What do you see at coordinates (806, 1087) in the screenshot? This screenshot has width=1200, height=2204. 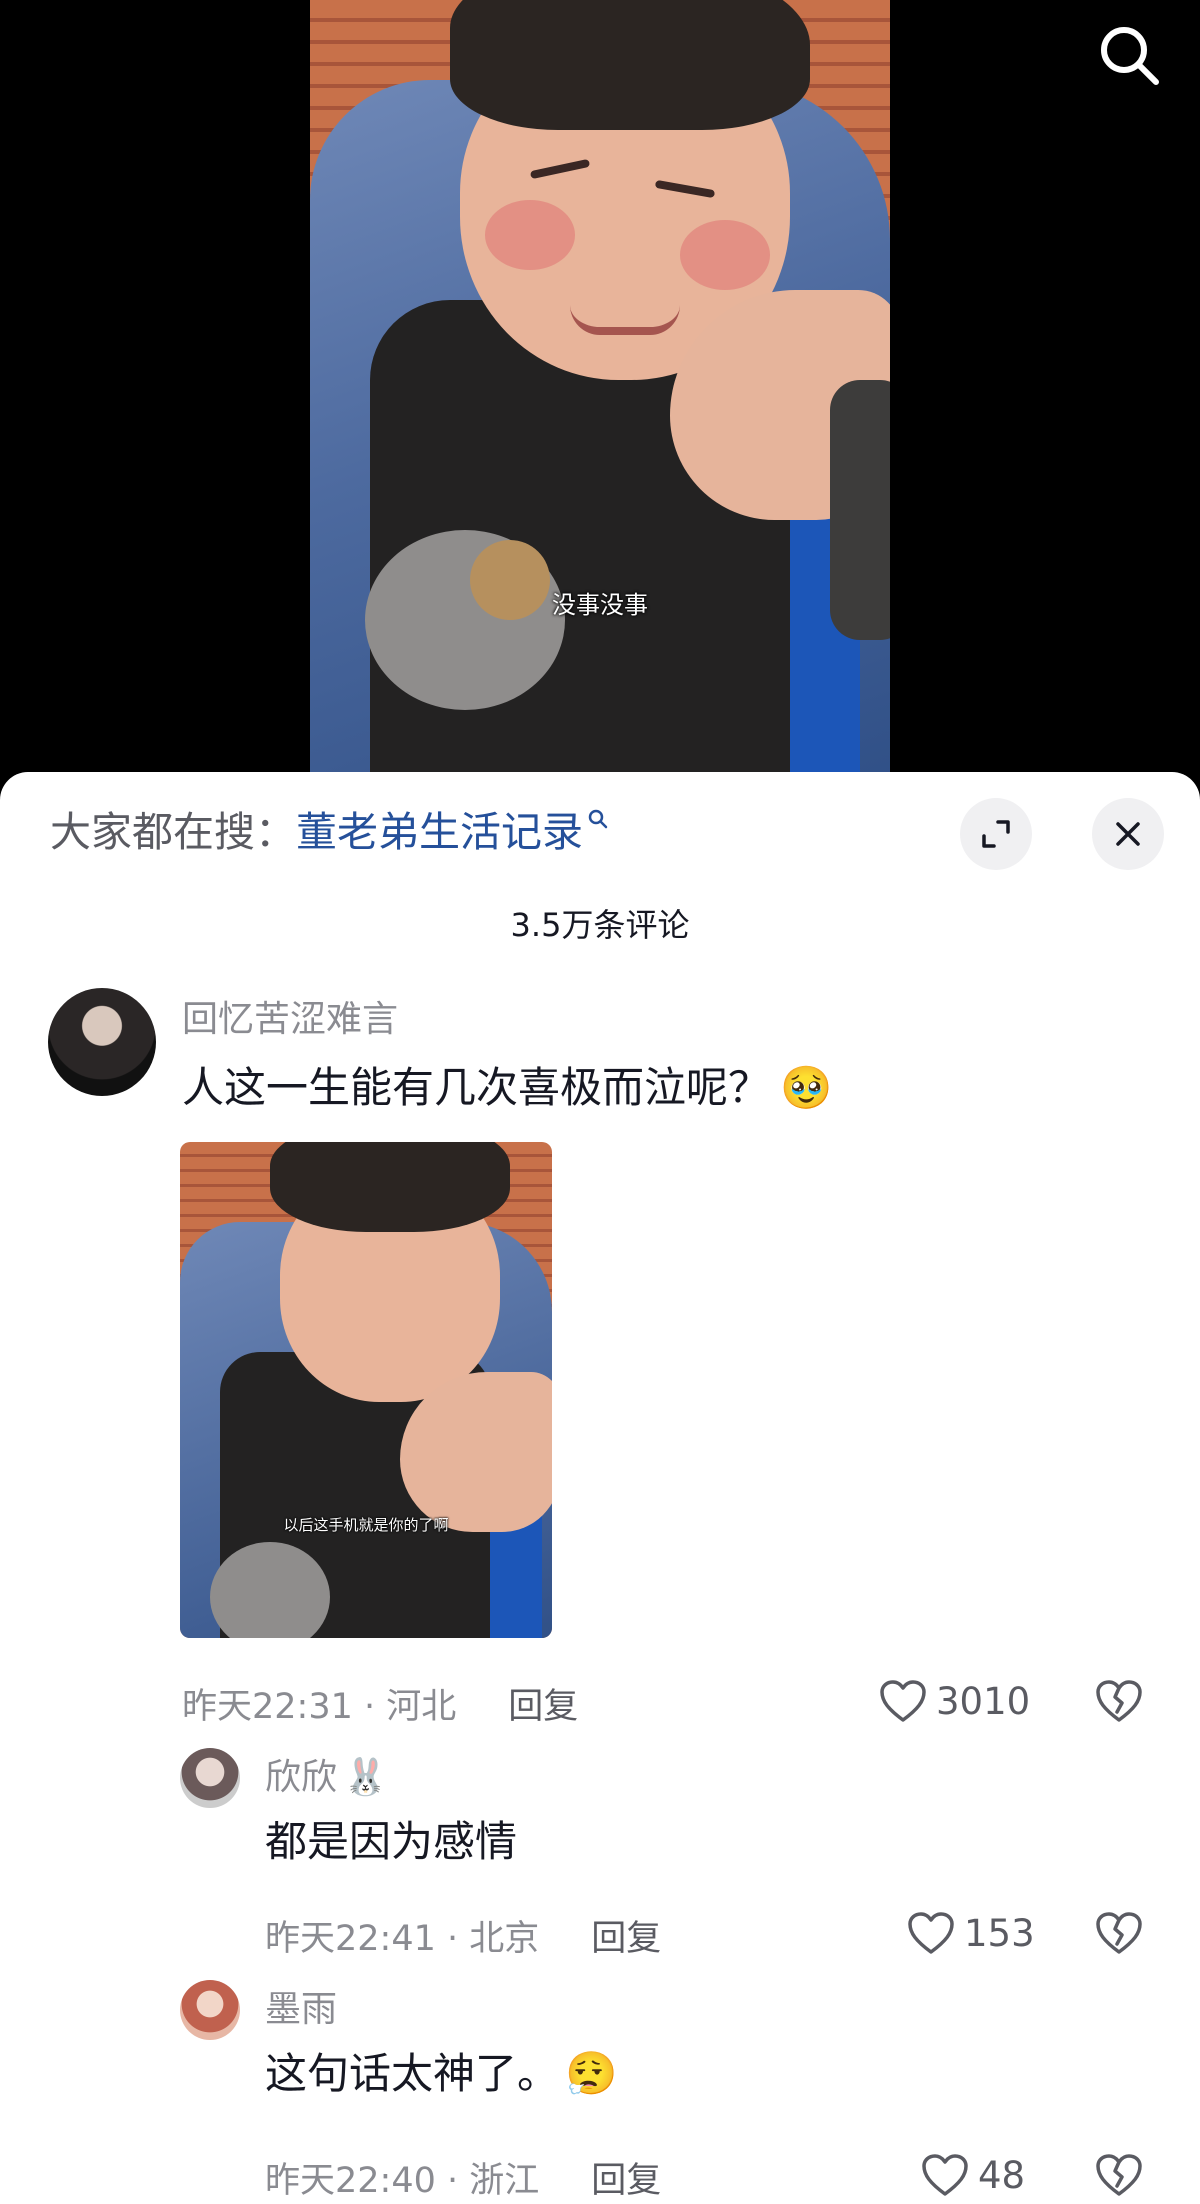 I see `crying-face-emoji: 🥹` at bounding box center [806, 1087].